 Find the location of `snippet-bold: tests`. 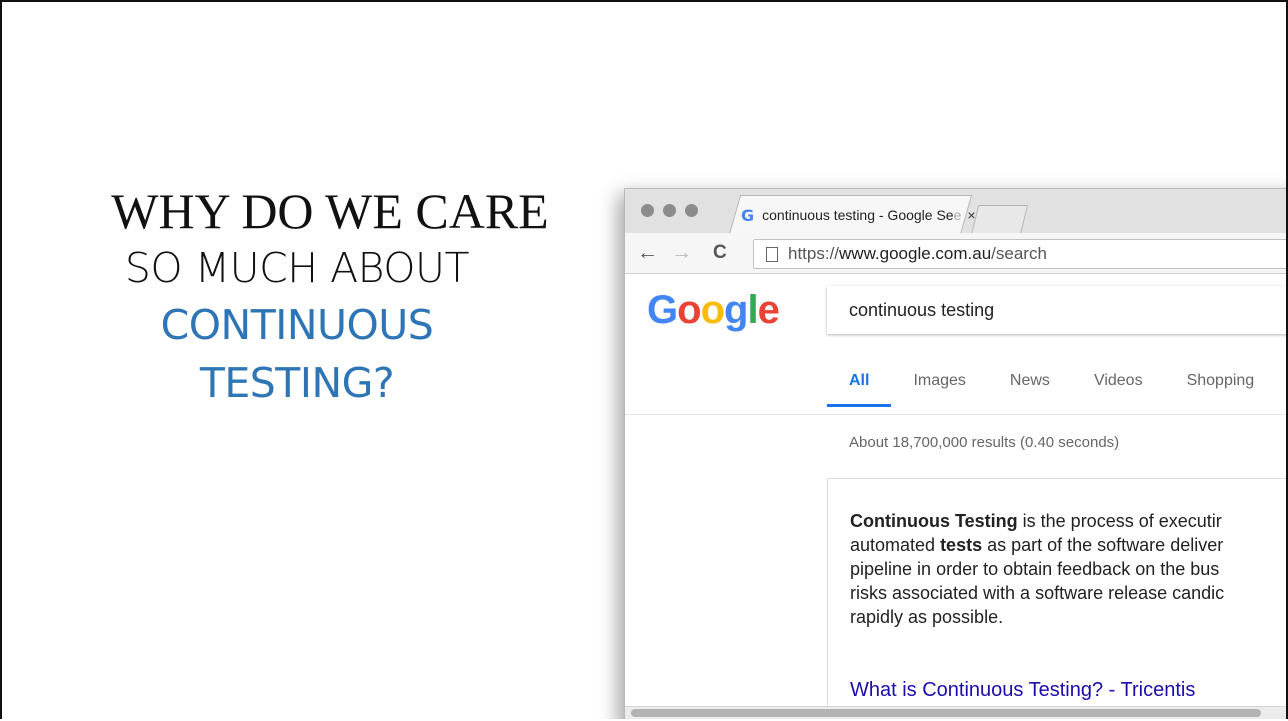

snippet-bold: tests is located at coordinates (961, 545).